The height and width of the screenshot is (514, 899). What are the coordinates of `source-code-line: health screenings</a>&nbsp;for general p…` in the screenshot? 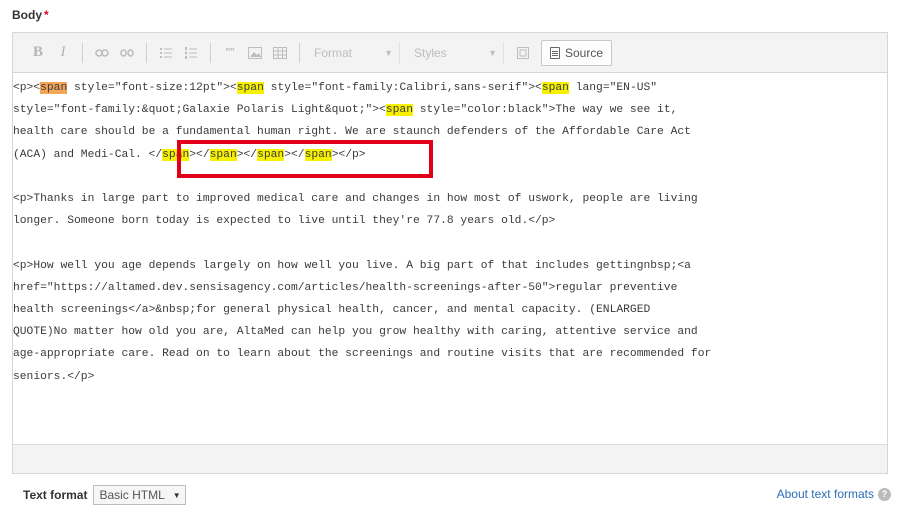 It's located at (331, 310).